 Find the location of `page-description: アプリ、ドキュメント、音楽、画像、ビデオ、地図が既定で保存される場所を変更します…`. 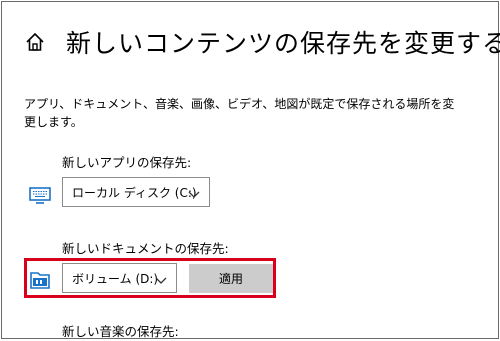

page-description: アプリ、ドキュメント、音楽、画像、ビデオ、地図が既定で保存される場所を変更します… is located at coordinates (239, 113).